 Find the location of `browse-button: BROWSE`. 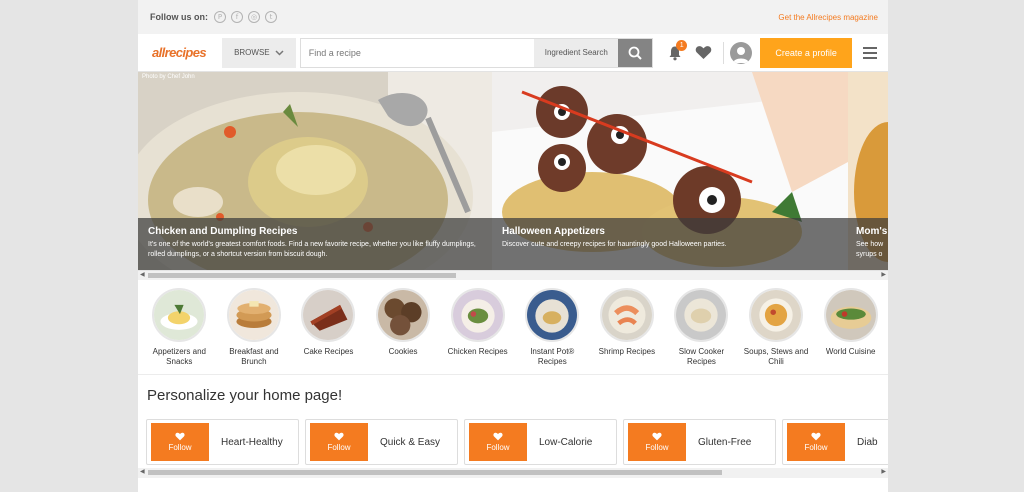

browse-button: BROWSE is located at coordinates (258, 52).